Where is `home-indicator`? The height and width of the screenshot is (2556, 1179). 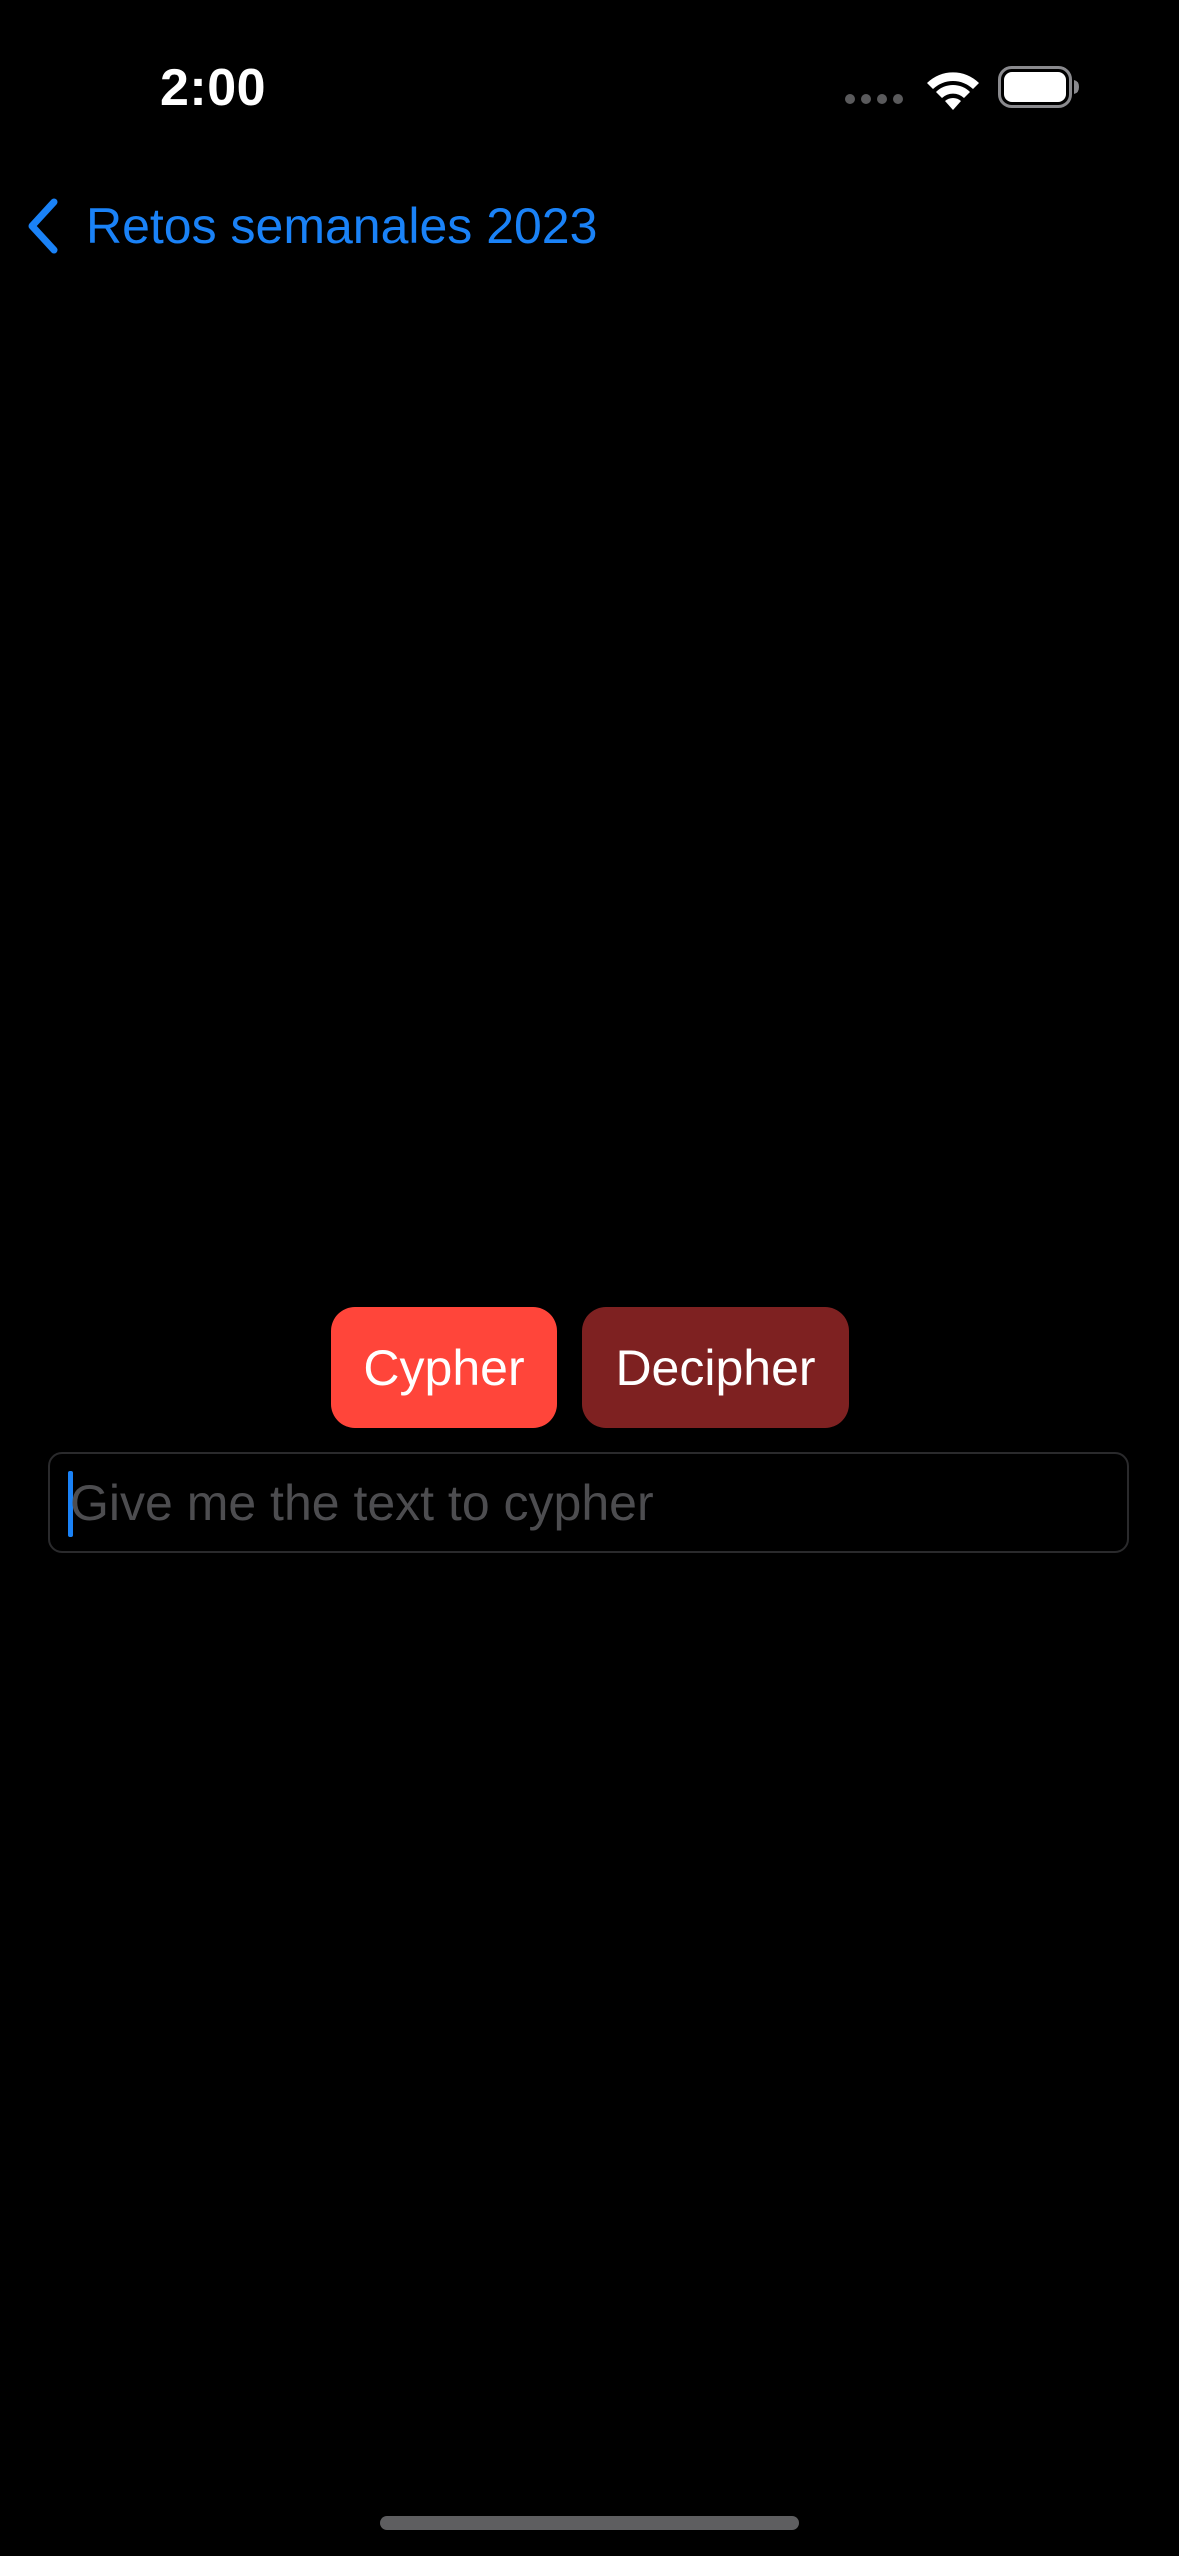
home-indicator is located at coordinates (589, 2523).